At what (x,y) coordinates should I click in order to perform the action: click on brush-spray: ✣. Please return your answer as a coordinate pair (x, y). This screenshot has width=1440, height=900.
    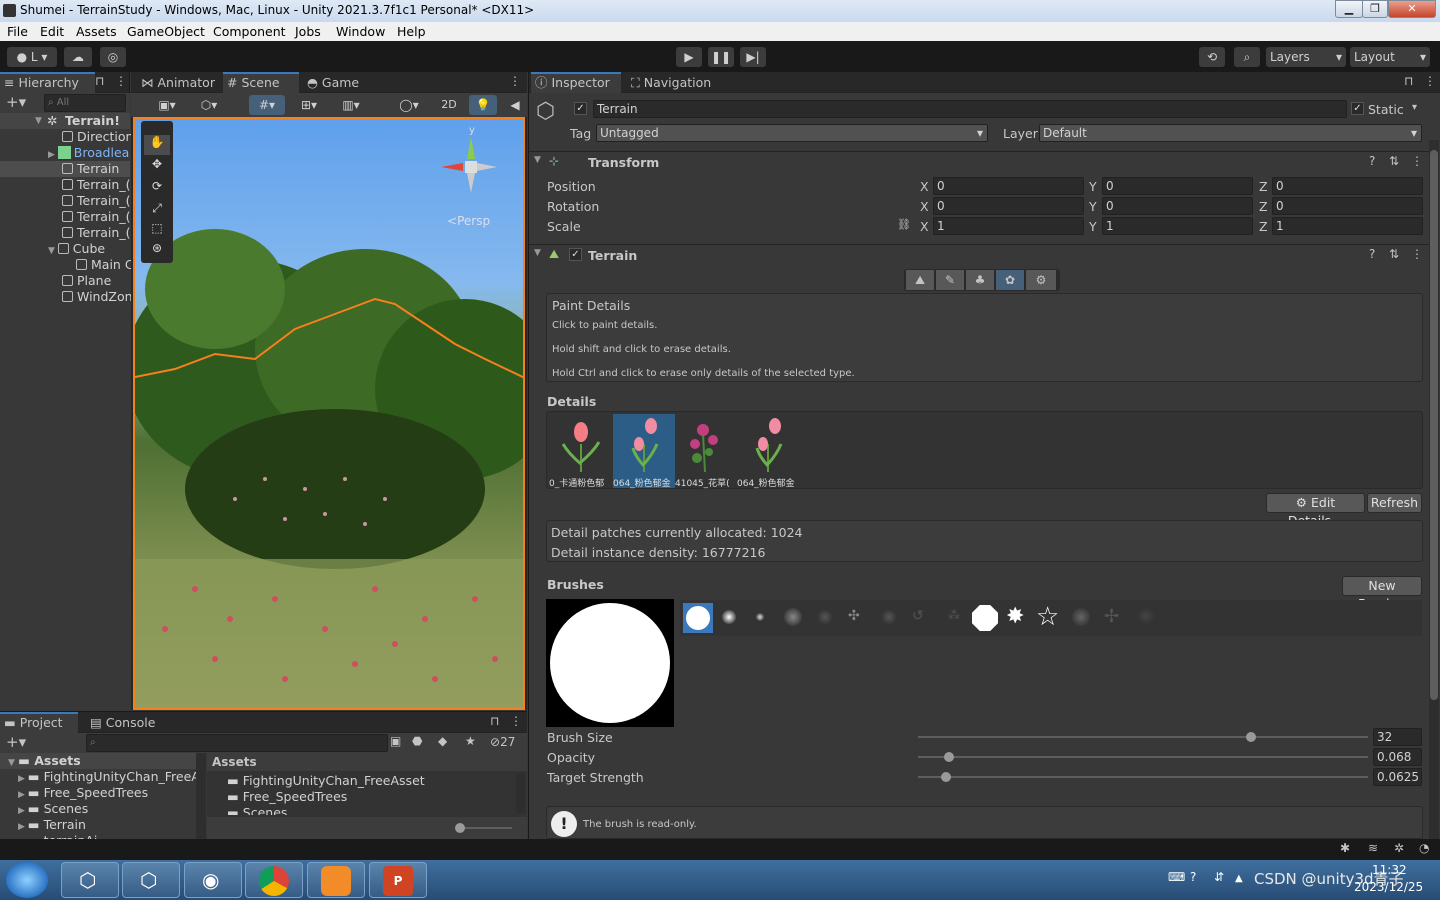
    Looking at the image, I should click on (857, 617).